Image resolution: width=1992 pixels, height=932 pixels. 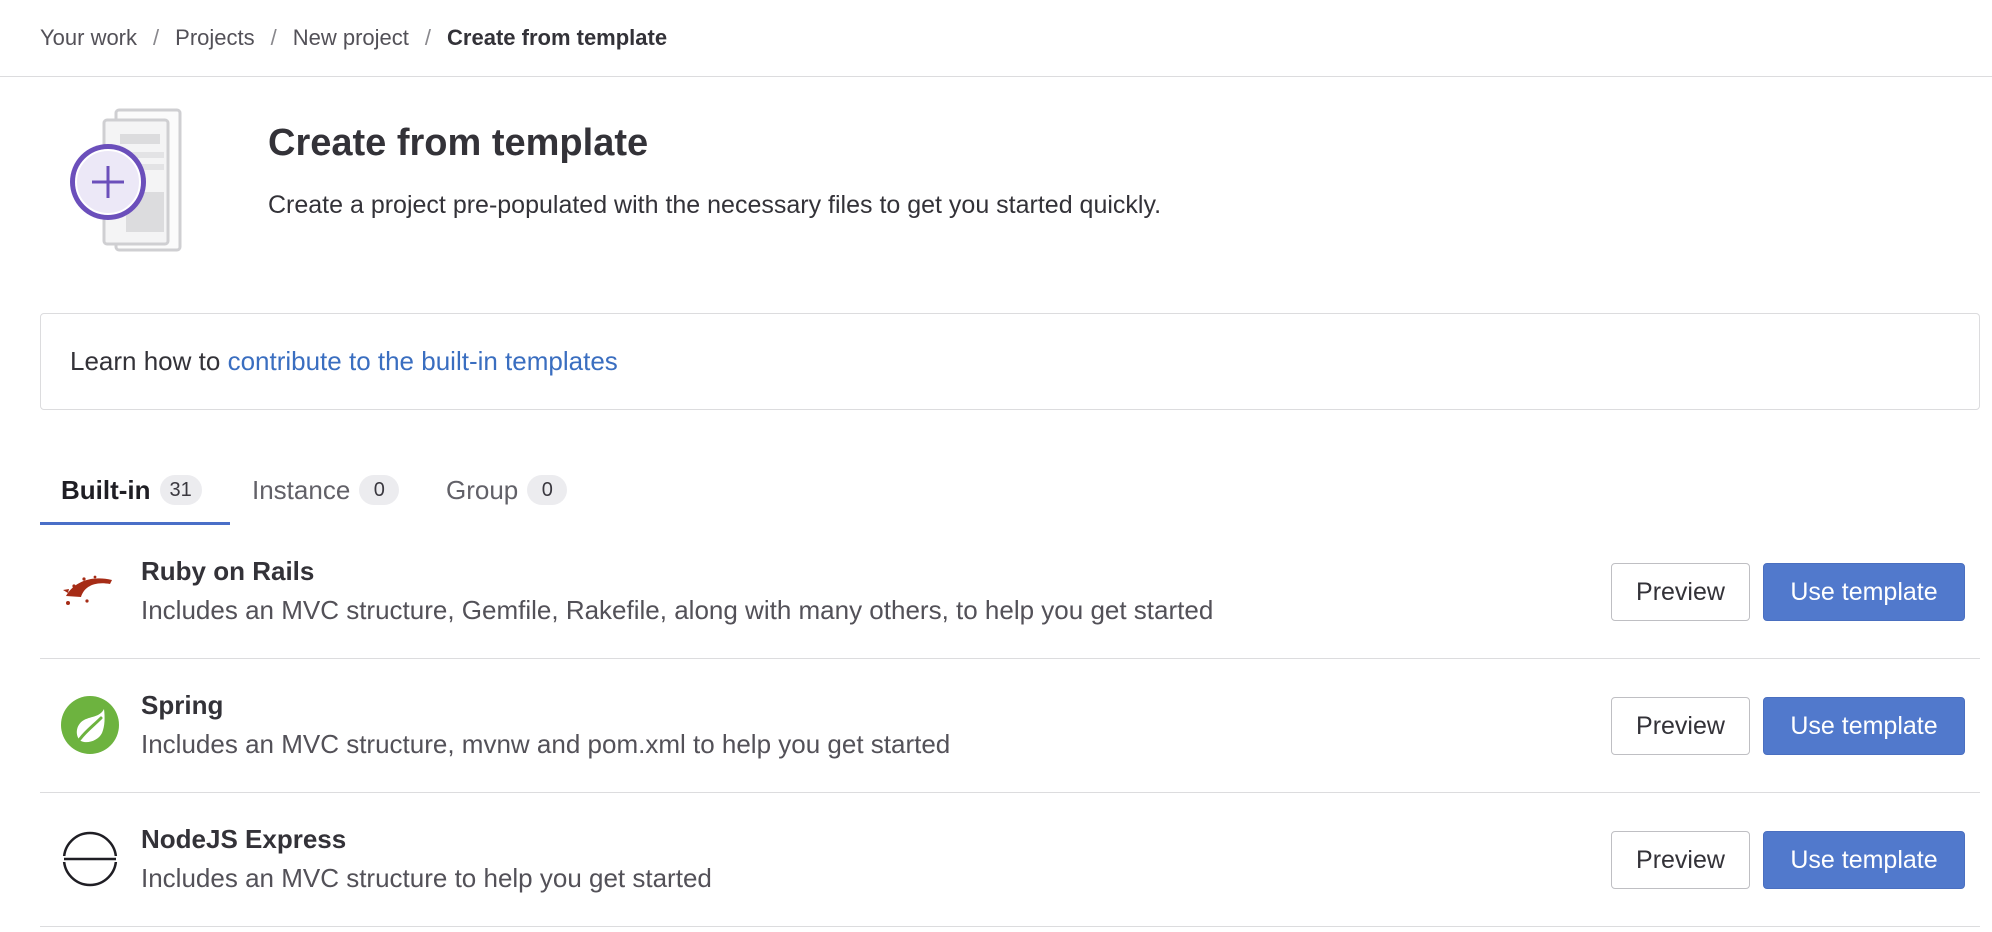 What do you see at coordinates (423, 361) in the screenshot?
I see `contribute-templates-link: contribute to the built-in templates` at bounding box center [423, 361].